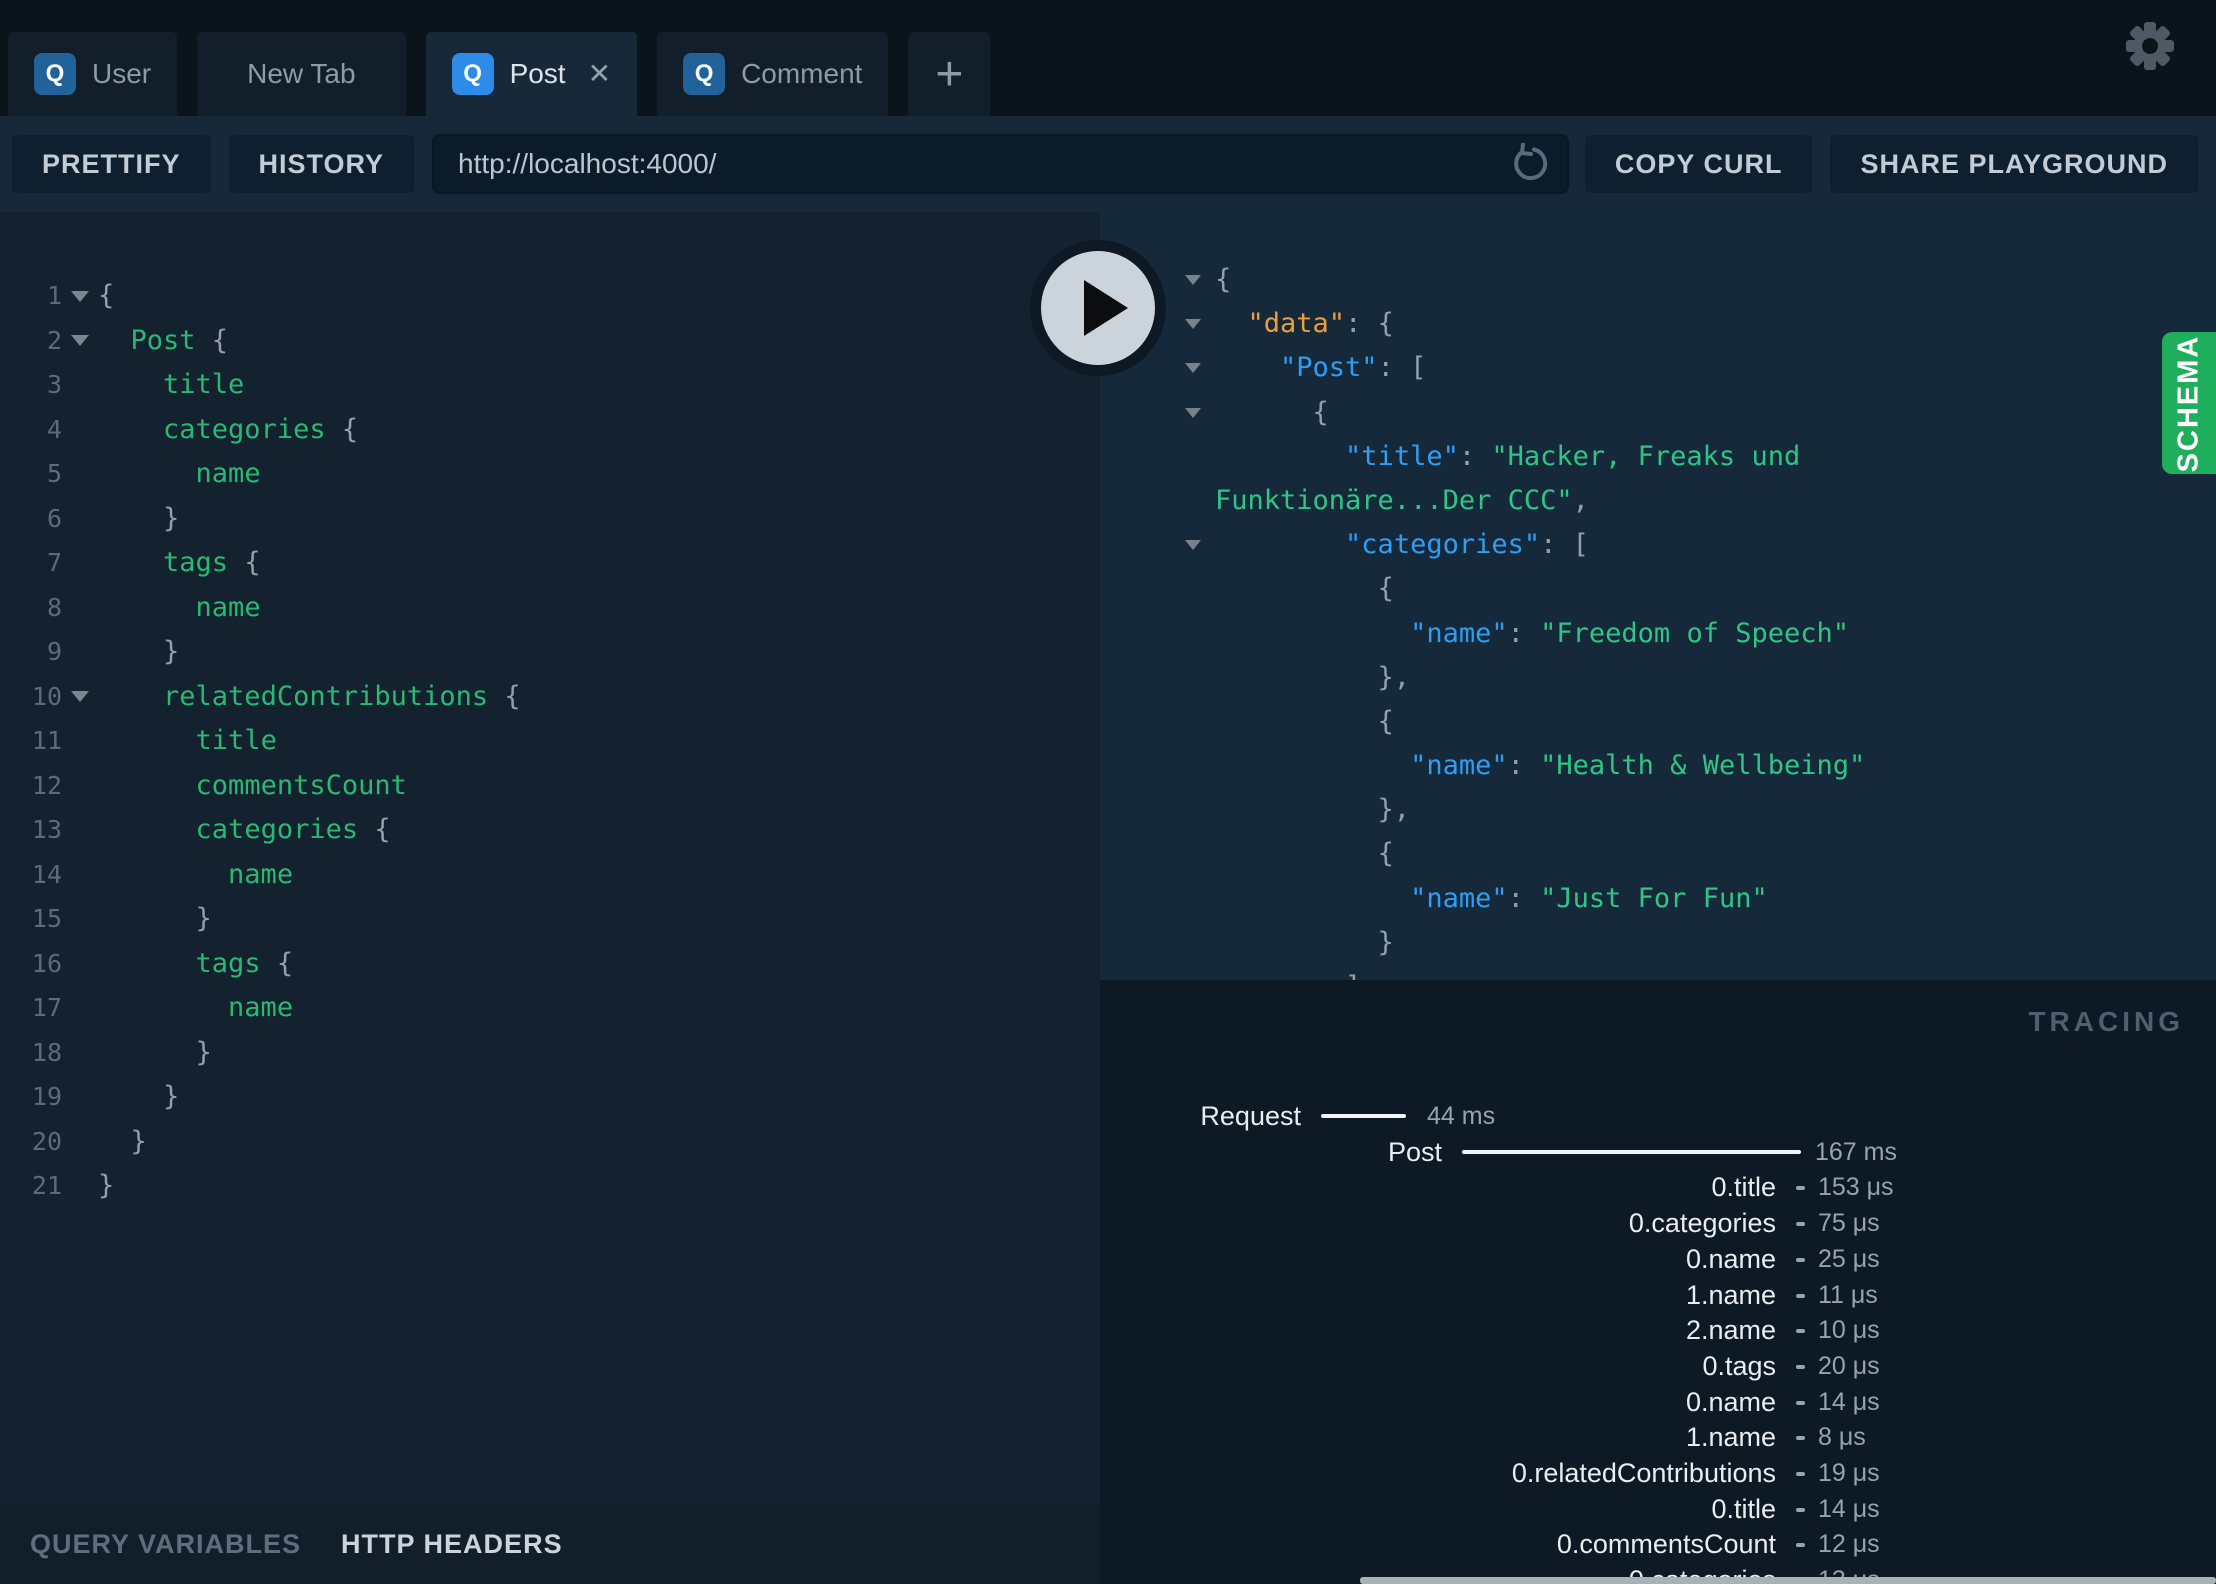 The width and height of the screenshot is (2216, 1584). What do you see at coordinates (301, 74) in the screenshot?
I see `tab-new-tab: New Tab` at bounding box center [301, 74].